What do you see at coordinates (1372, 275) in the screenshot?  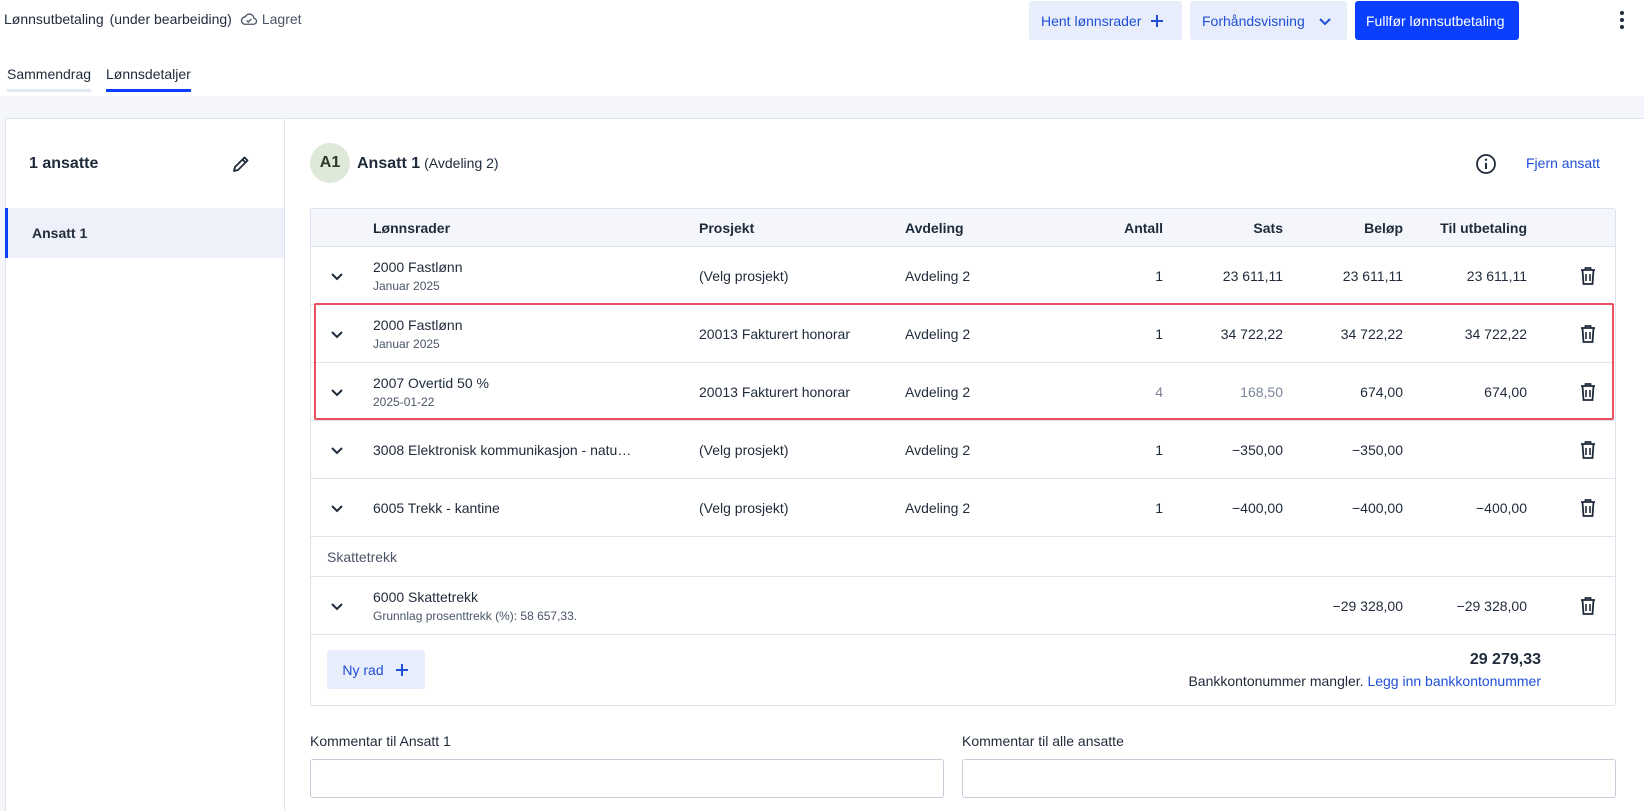 I see `row-amount: 23 611,11` at bounding box center [1372, 275].